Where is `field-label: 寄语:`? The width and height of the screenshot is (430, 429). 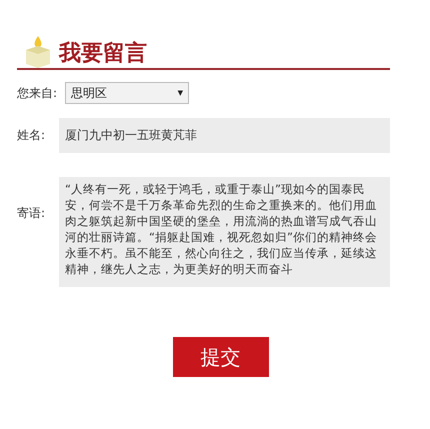
field-label: 寄语: is located at coordinates (31, 213).